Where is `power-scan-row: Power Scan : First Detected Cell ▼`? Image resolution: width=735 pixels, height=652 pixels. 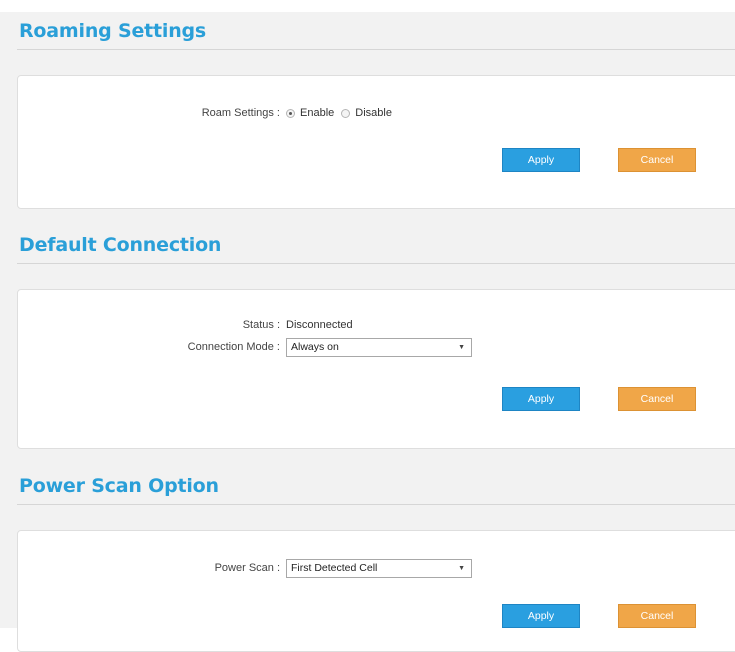
power-scan-row: Power Scan : First Detected Cell ▼ is located at coordinates (376, 568).